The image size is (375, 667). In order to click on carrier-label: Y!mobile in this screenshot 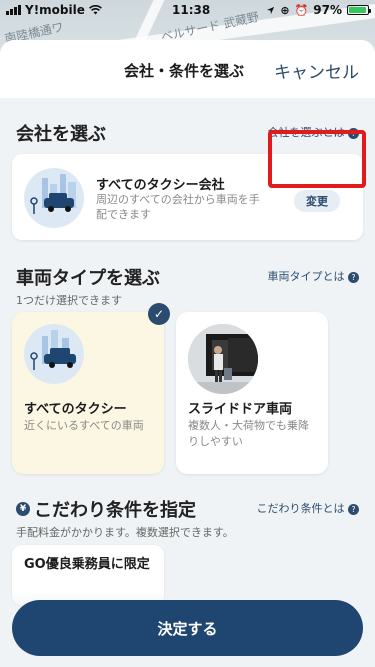, I will do `click(55, 10)`.